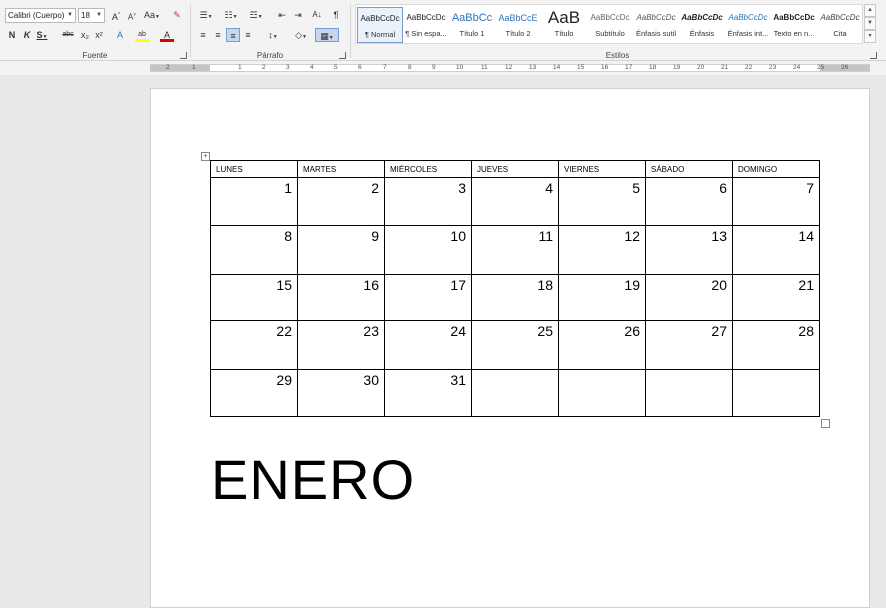  What do you see at coordinates (776, 201) in the screenshot?
I see `day-cell: 7` at bounding box center [776, 201].